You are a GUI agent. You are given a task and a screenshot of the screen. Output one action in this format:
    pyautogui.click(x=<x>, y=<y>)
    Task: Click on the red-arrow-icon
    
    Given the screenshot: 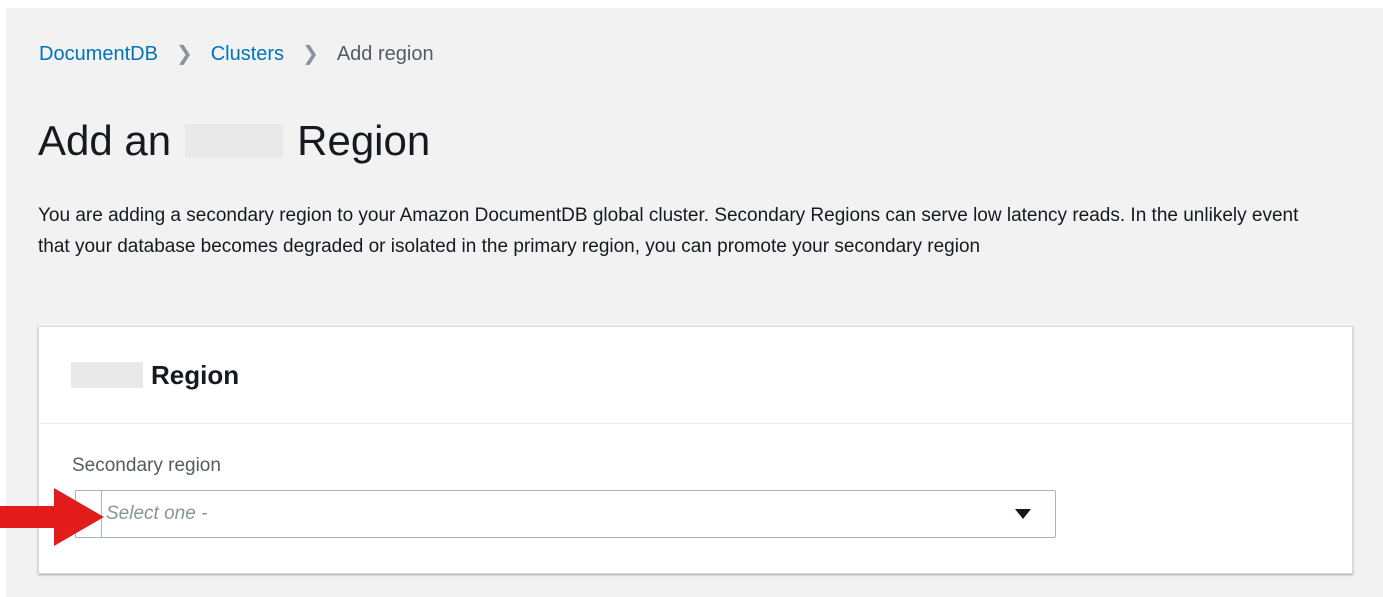 What is the action you would take?
    pyautogui.click(x=52, y=517)
    